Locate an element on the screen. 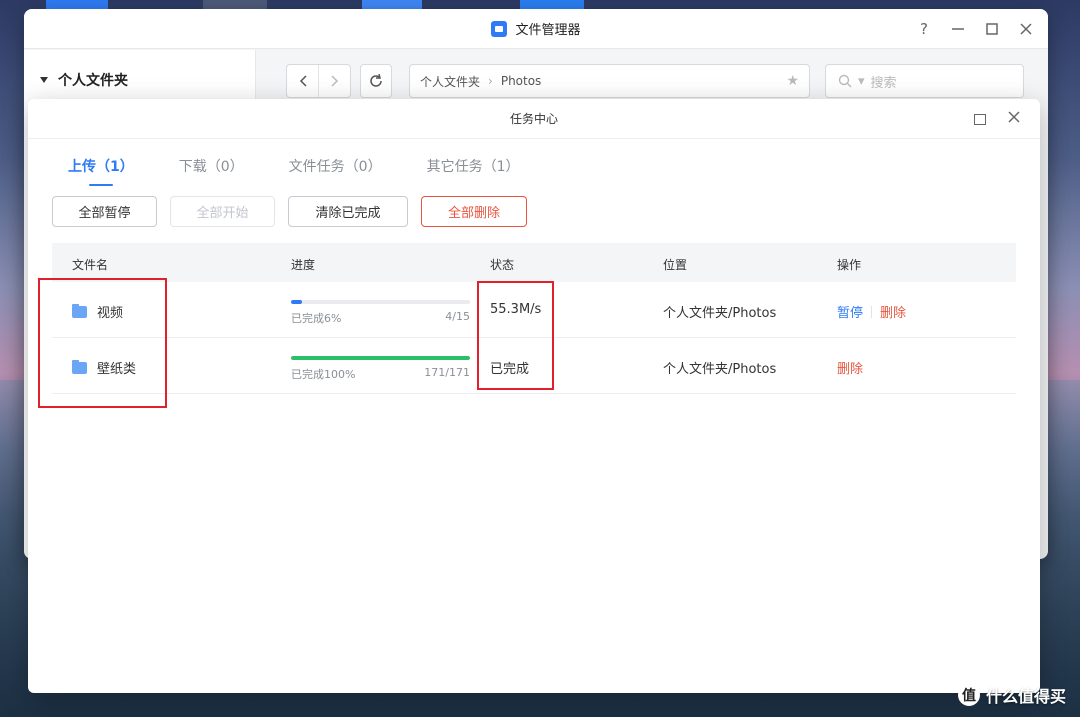  task-tabs: 上传（1） 下载（0） 文件任务（0） 其它任务（1） is located at coordinates (294, 171).